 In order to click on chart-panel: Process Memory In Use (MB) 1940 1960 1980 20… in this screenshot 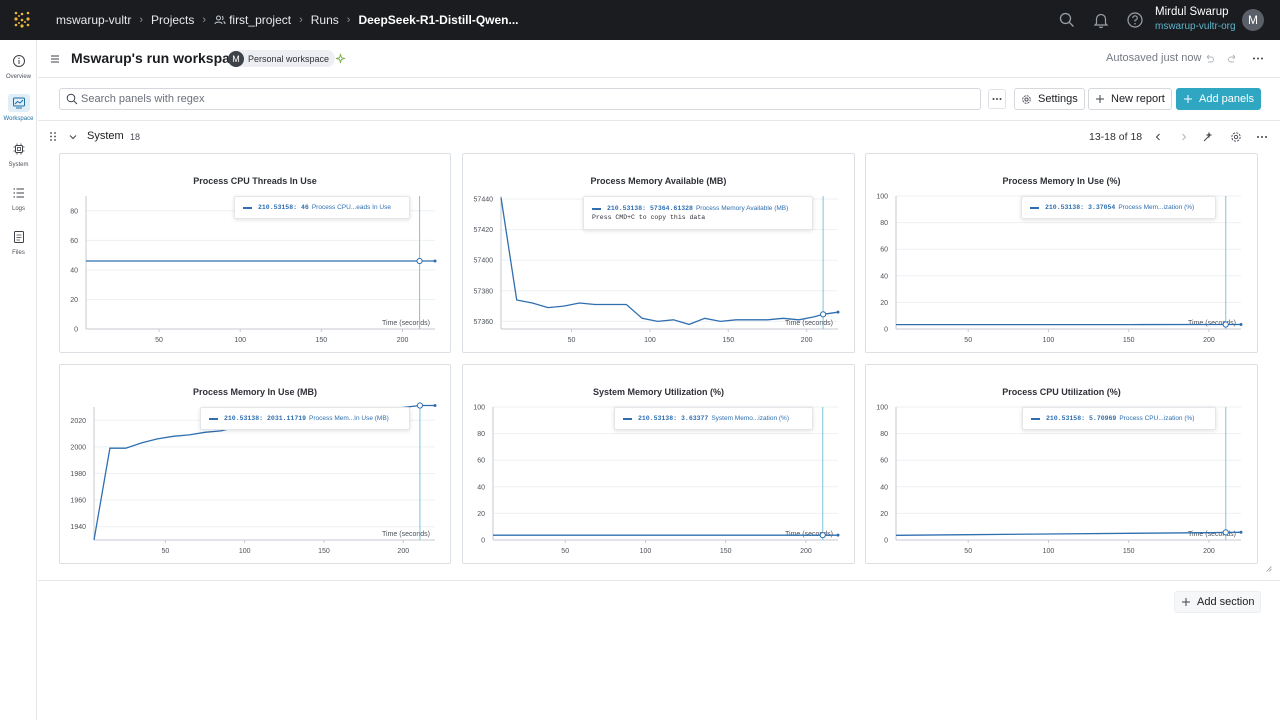, I will do `click(255, 464)`.